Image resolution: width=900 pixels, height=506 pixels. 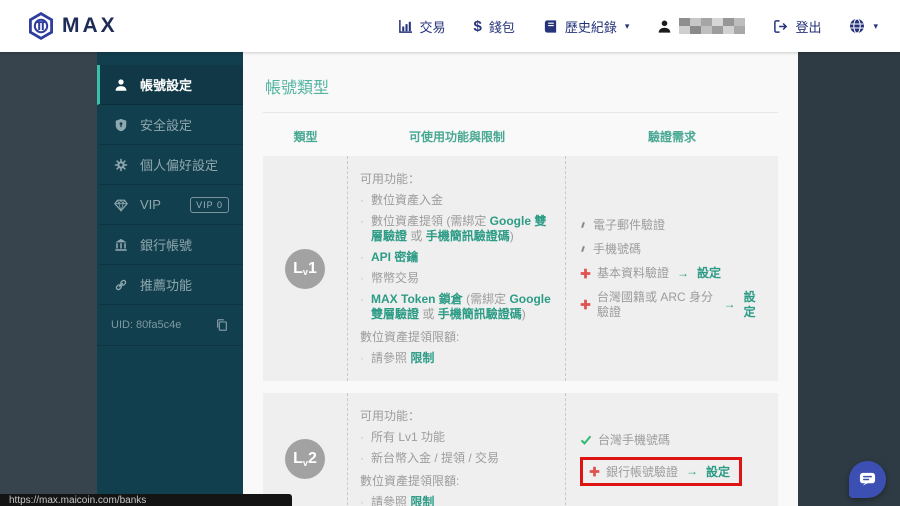 What do you see at coordinates (121, 205) in the screenshot?
I see `gem-icon` at bounding box center [121, 205].